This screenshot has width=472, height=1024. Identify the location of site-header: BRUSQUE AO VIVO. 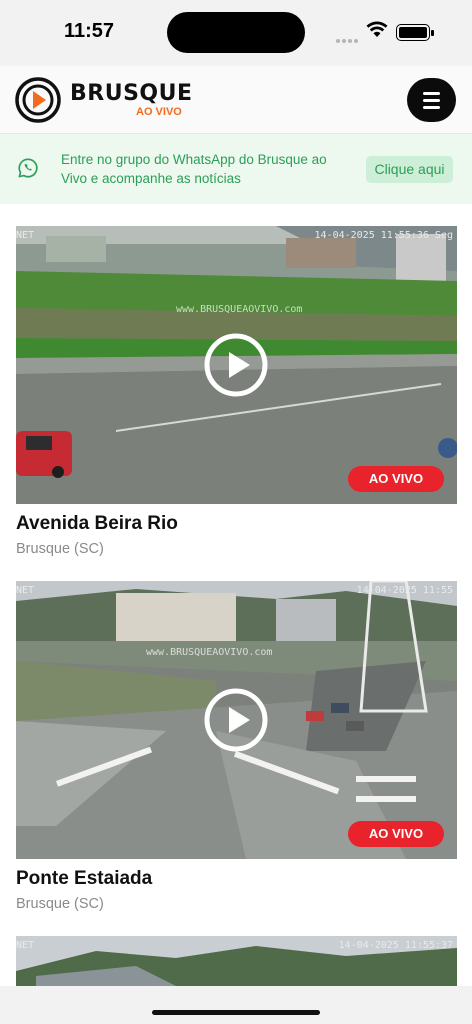
(236, 100).